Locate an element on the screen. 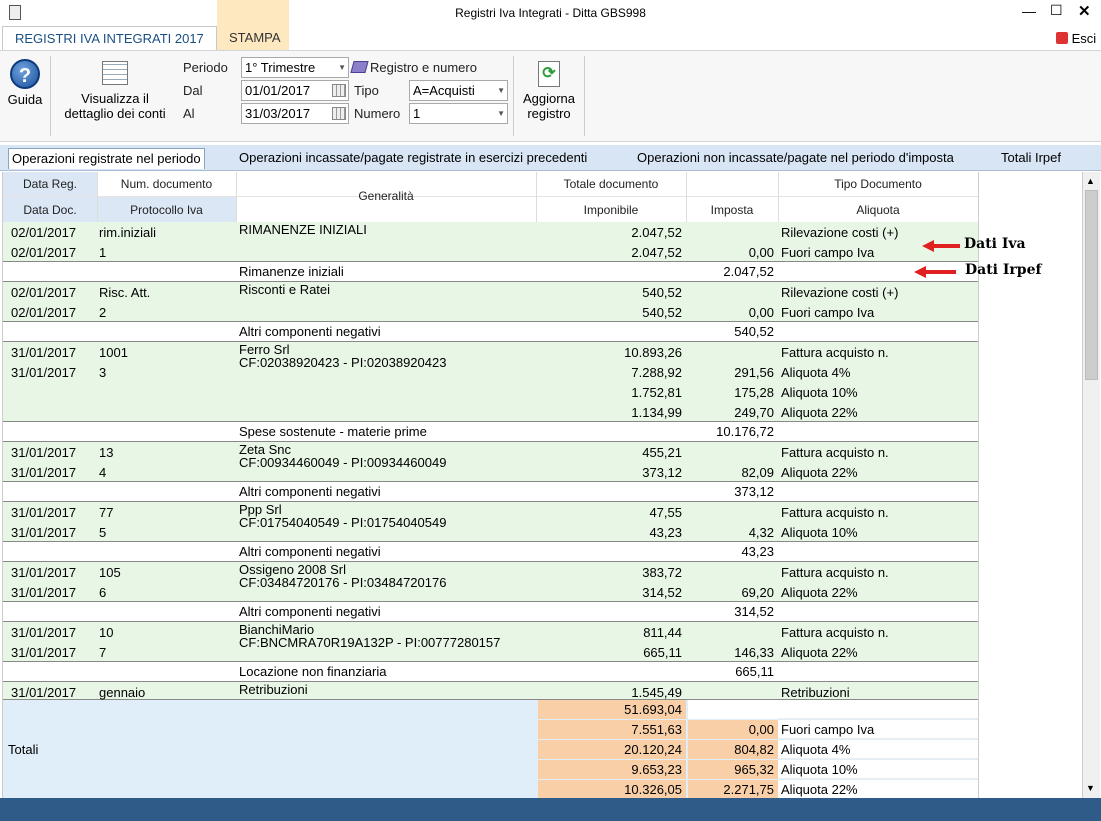 The height and width of the screenshot is (821, 1101). window-title: Registri Iva Integrati - Ditta GBS998 is located at coordinates (550, 13).